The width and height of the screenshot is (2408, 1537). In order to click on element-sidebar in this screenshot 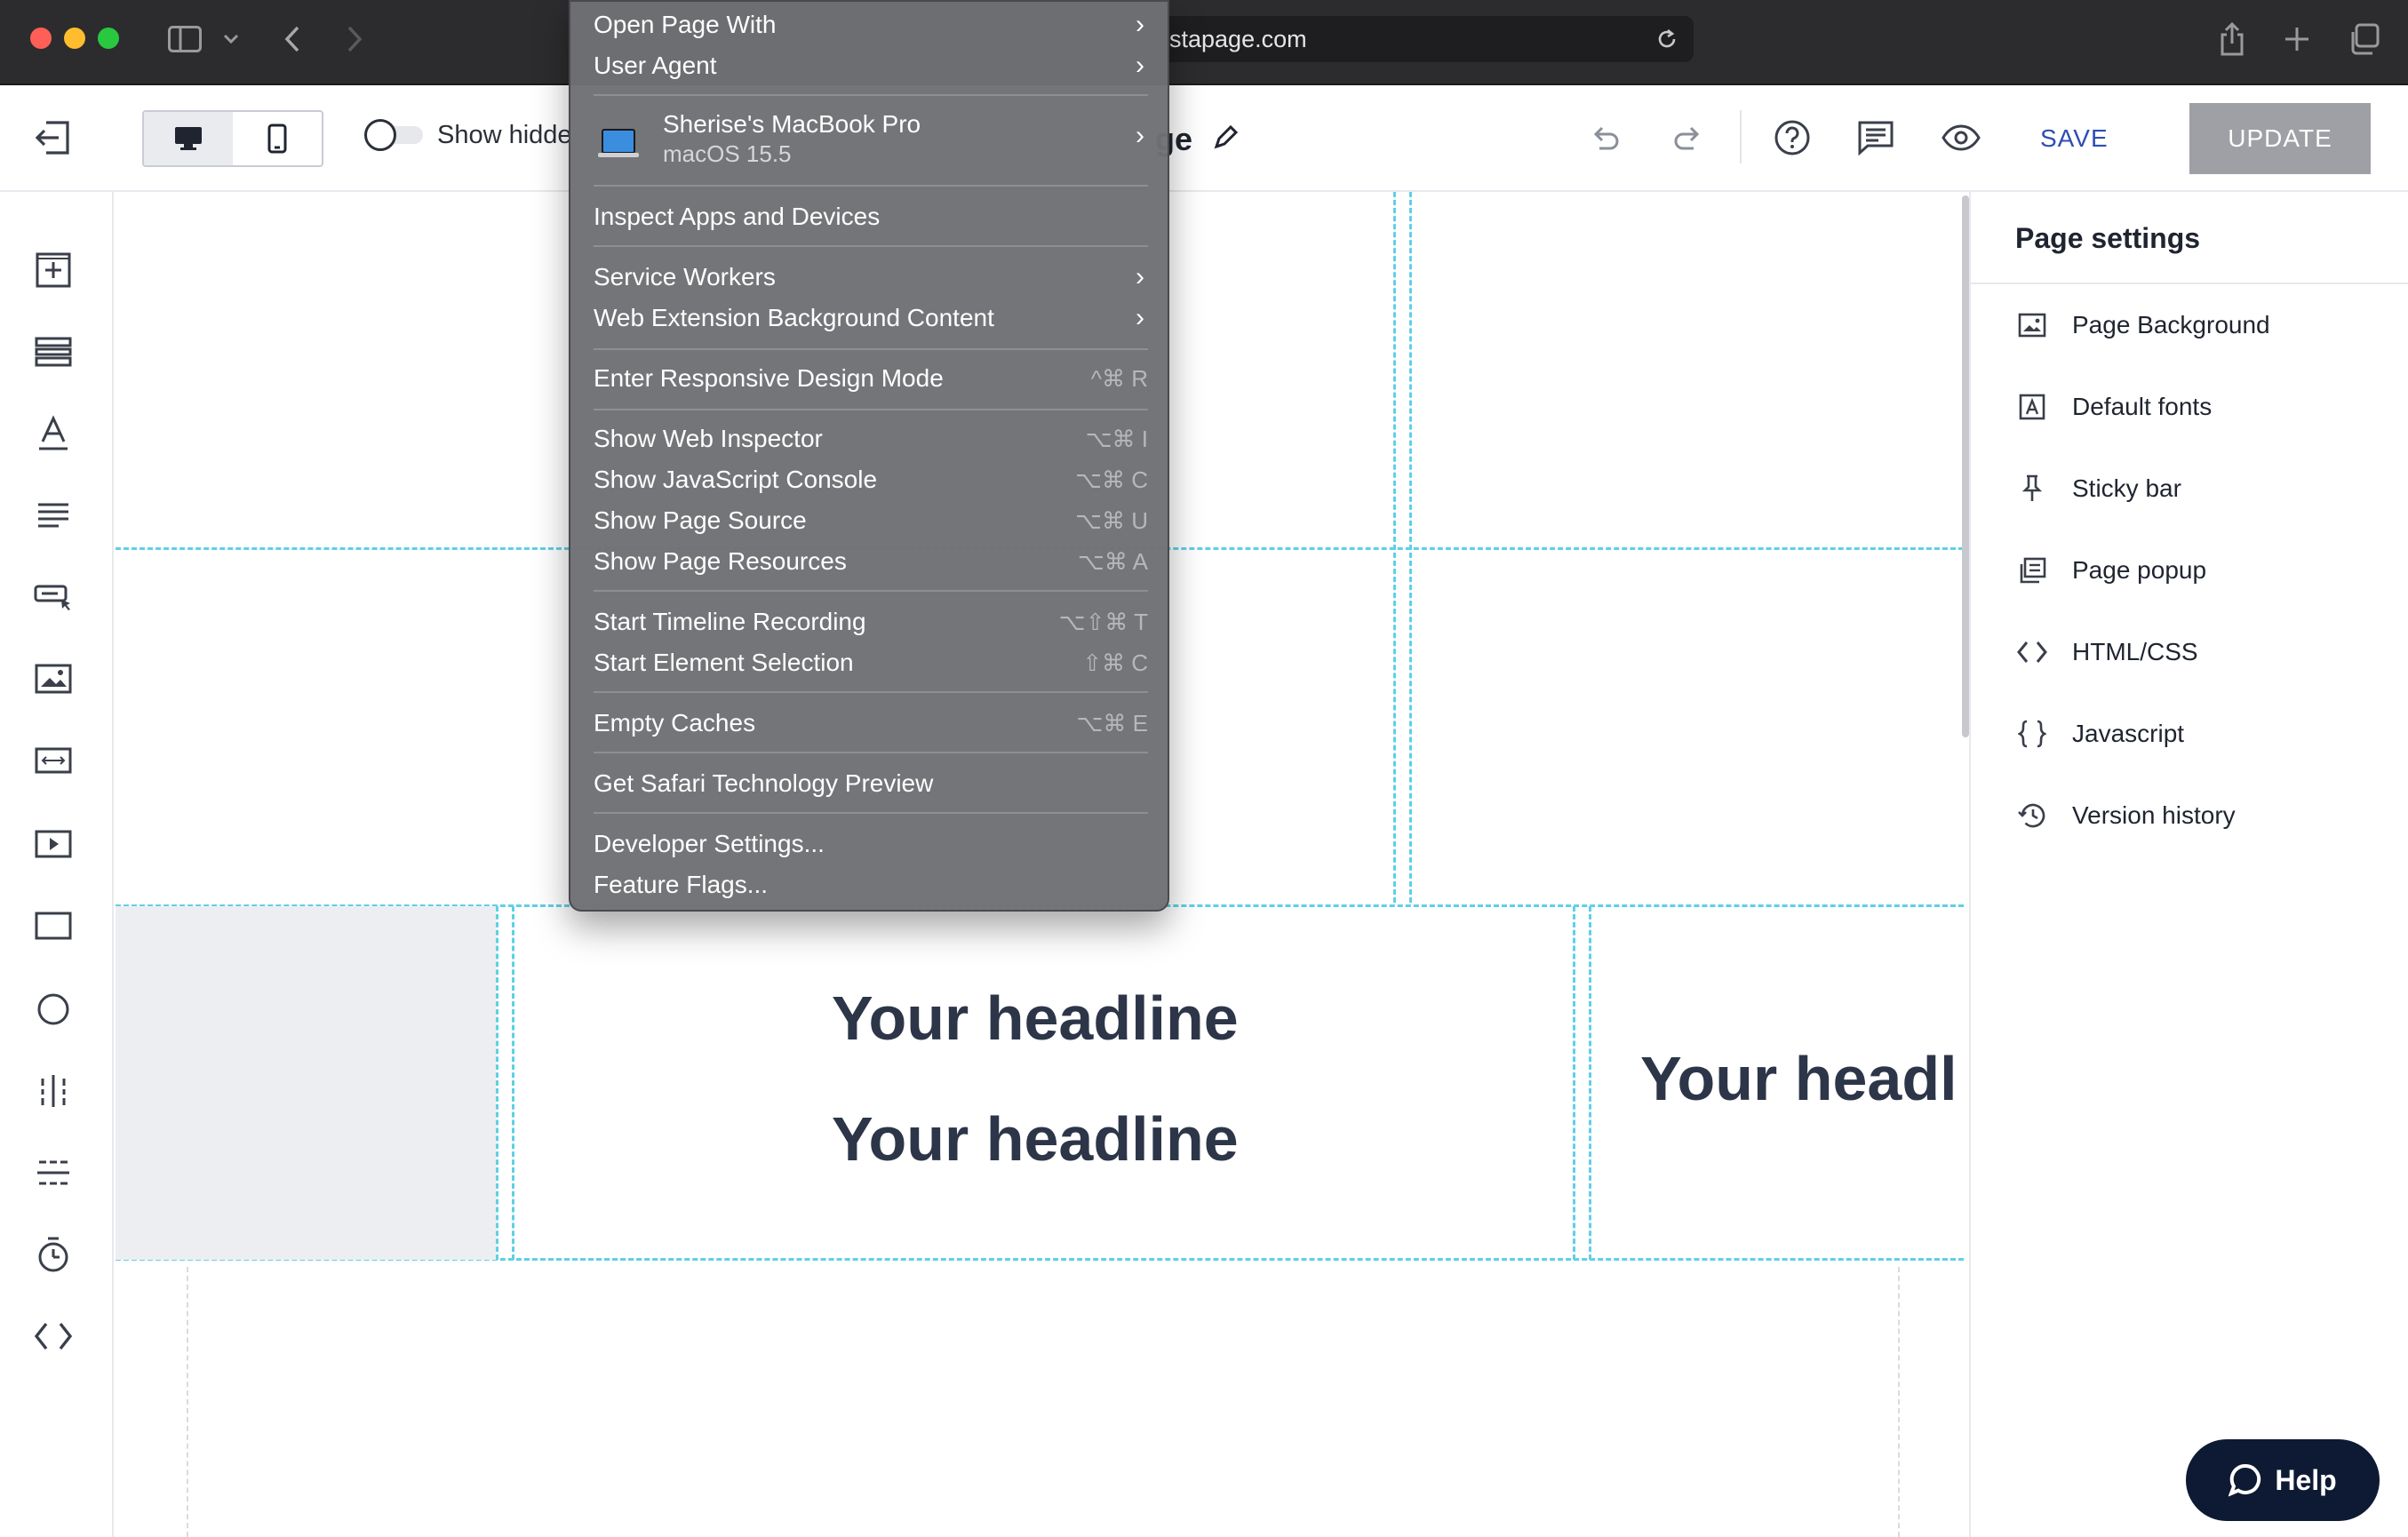, I will do `click(57, 864)`.